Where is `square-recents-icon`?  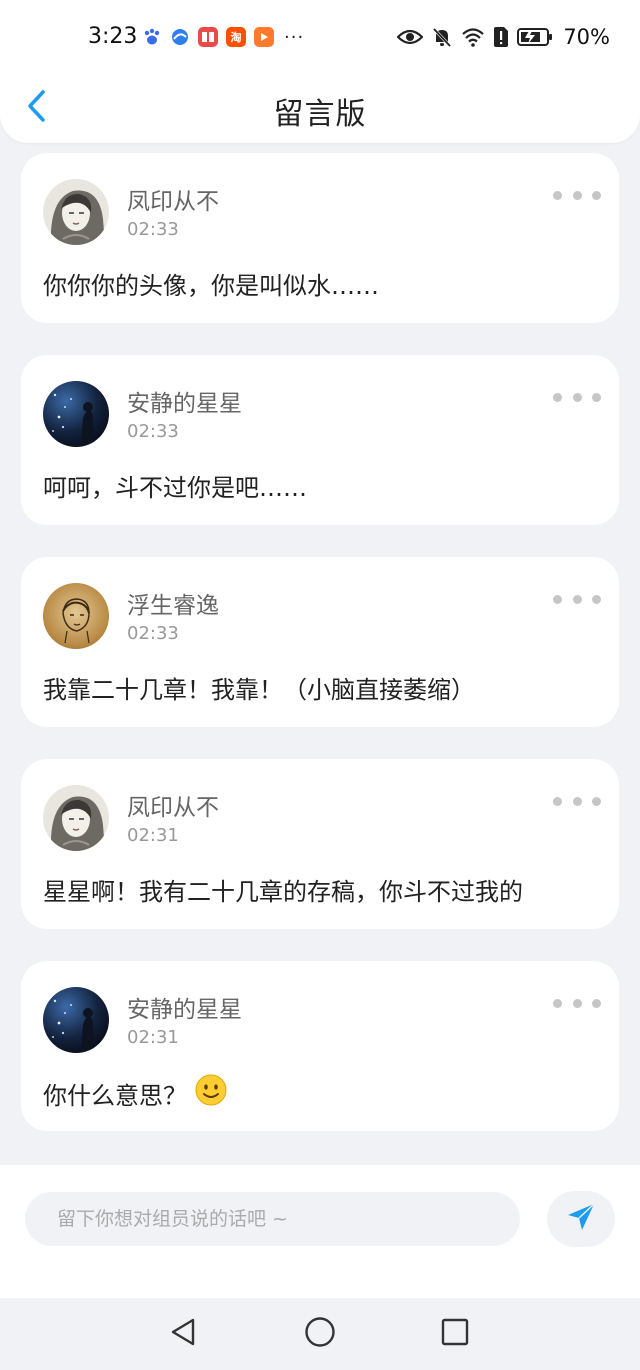 square-recents-icon is located at coordinates (455, 1334).